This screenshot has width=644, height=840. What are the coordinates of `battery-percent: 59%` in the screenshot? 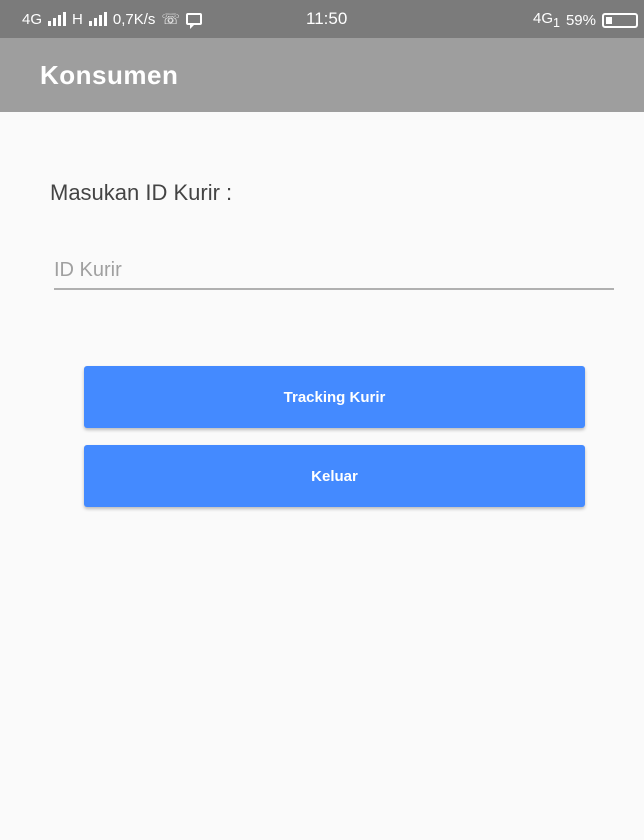 It's located at (580, 20).